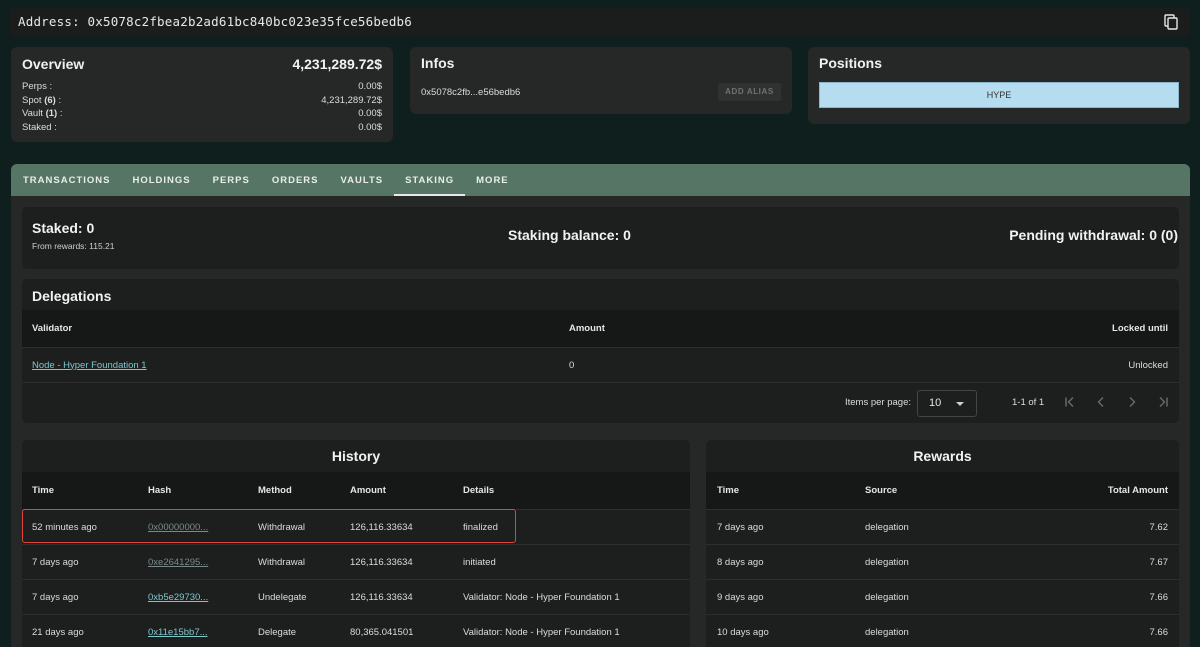 The image size is (1200, 647). Describe the element at coordinates (478, 490) in the screenshot. I see `col-details: Details` at that location.